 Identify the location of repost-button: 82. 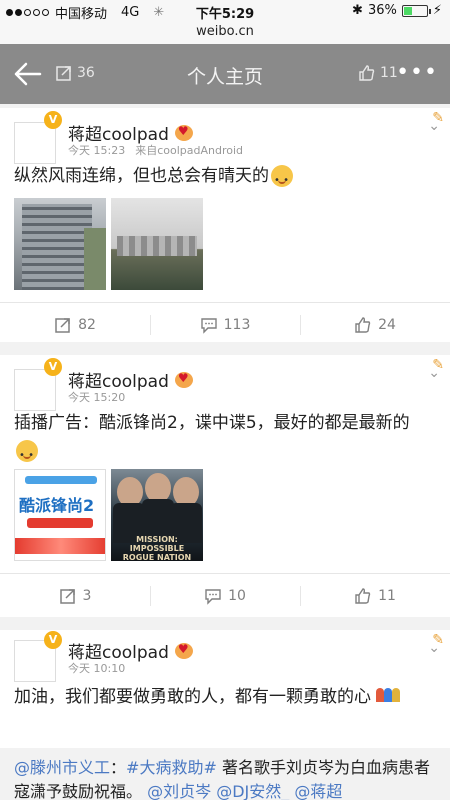
(75, 324).